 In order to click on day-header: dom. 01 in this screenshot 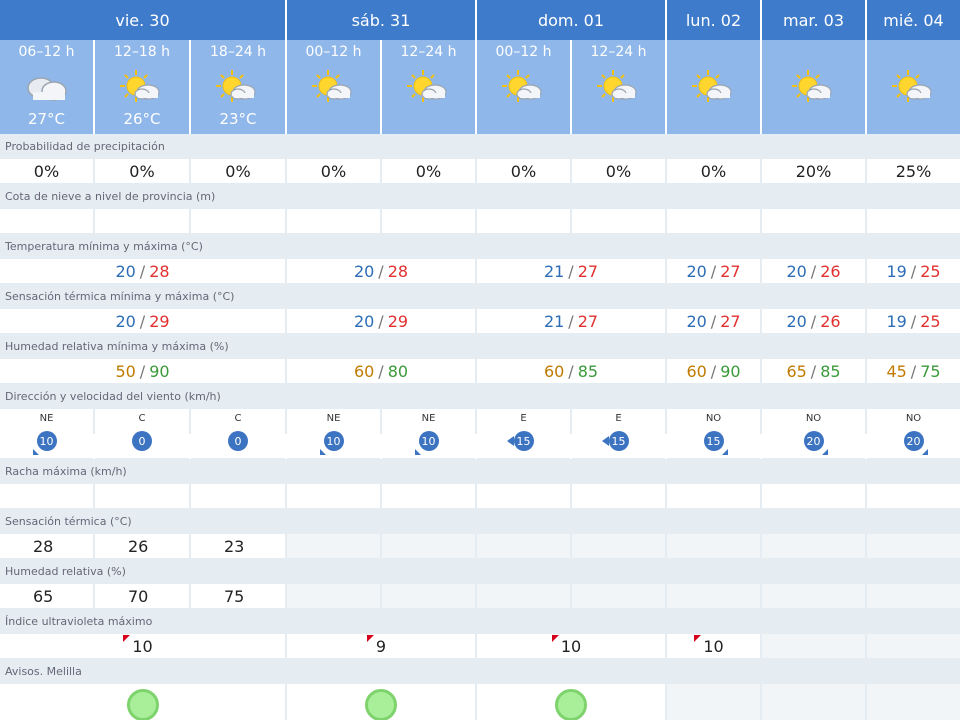, I will do `click(571, 20)`.